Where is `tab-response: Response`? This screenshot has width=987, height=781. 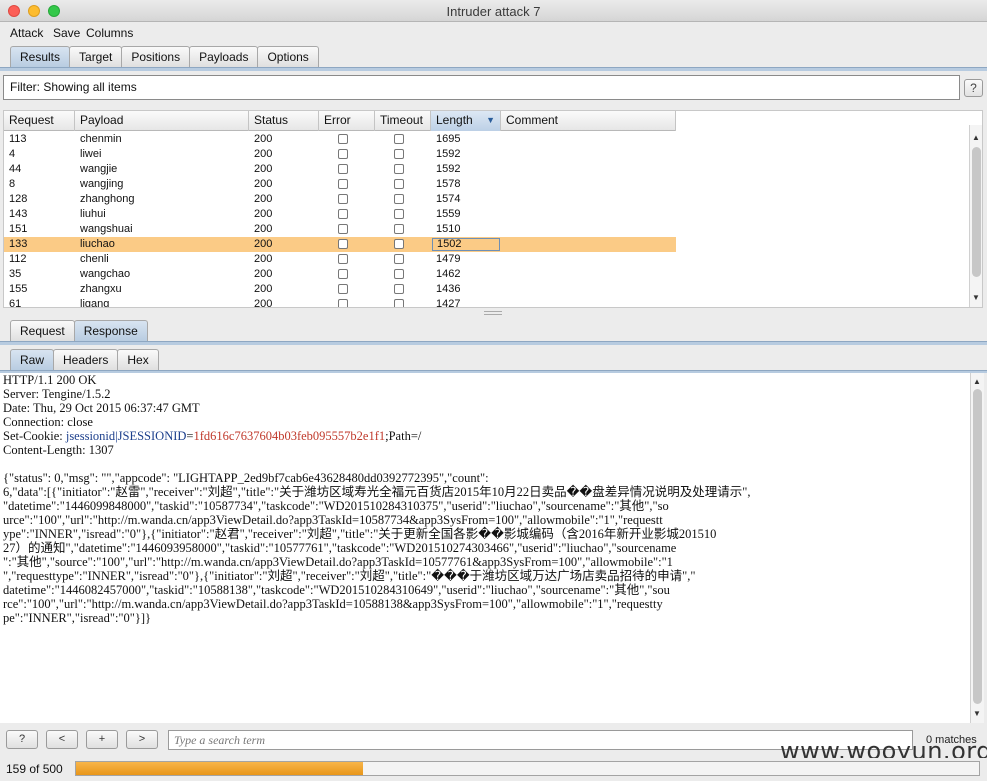
tab-response: Response is located at coordinates (110, 331).